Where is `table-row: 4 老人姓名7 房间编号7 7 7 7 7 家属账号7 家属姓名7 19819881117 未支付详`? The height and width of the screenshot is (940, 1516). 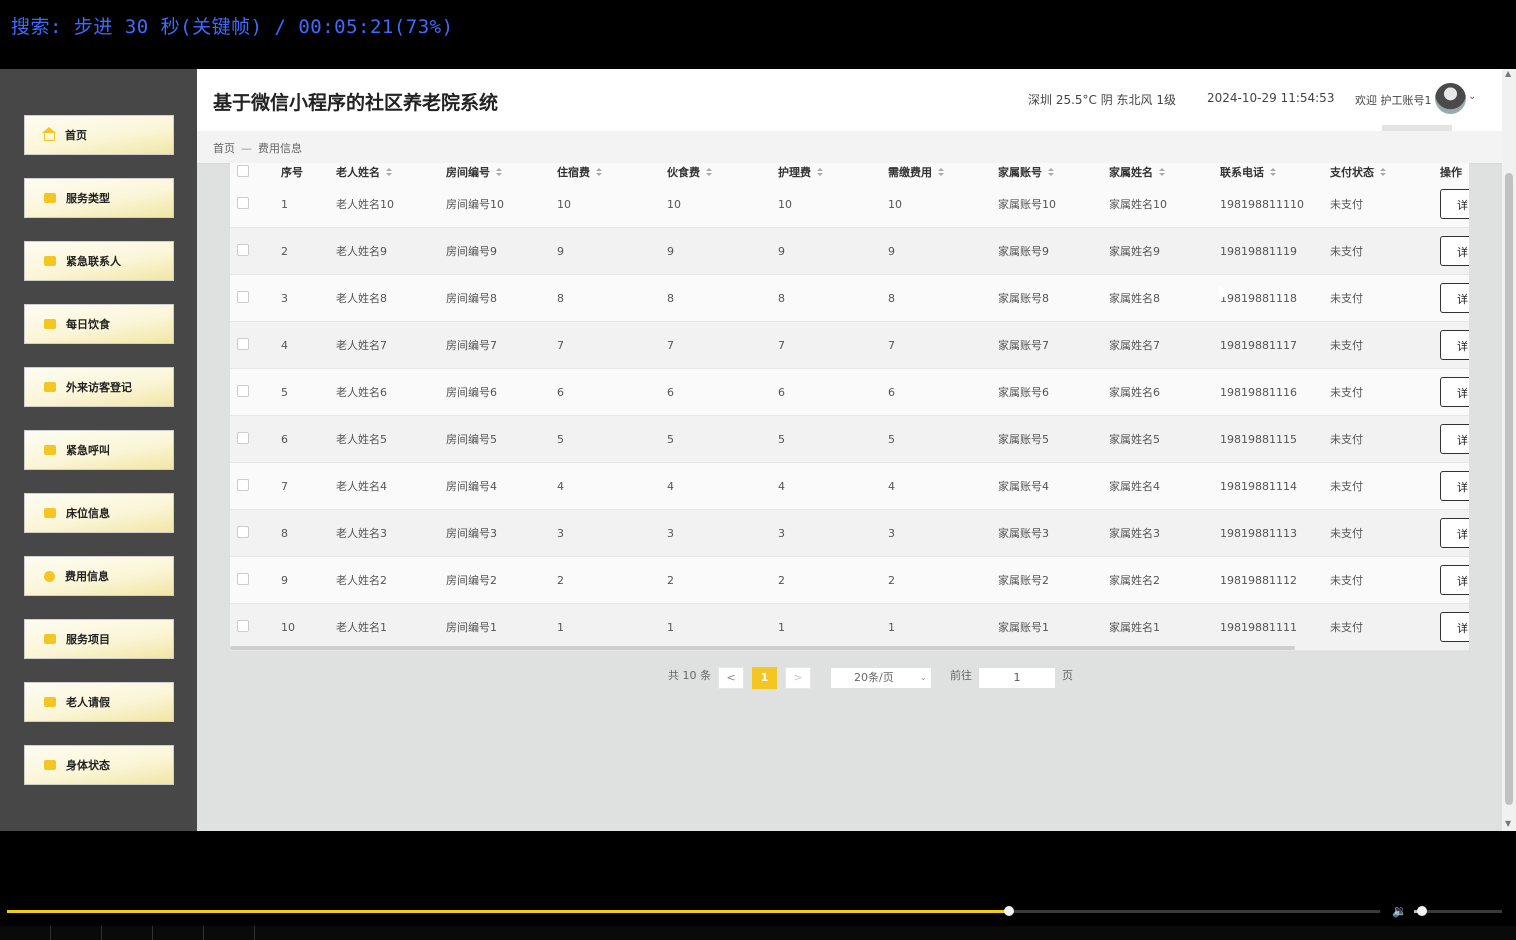
table-row: 4 老人姓名7 房间编号7 7 7 7 7 家属账号7 家属姓名7 19819881117 未支付详 is located at coordinates (849, 345).